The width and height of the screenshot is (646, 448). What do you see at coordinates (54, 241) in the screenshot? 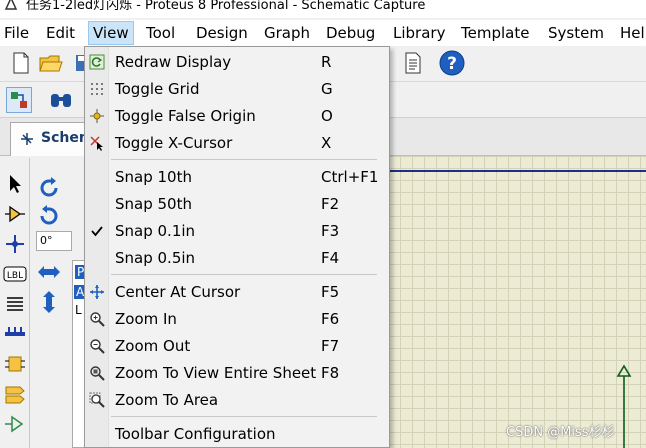
I see `rotation-angle-field: 0°` at bounding box center [54, 241].